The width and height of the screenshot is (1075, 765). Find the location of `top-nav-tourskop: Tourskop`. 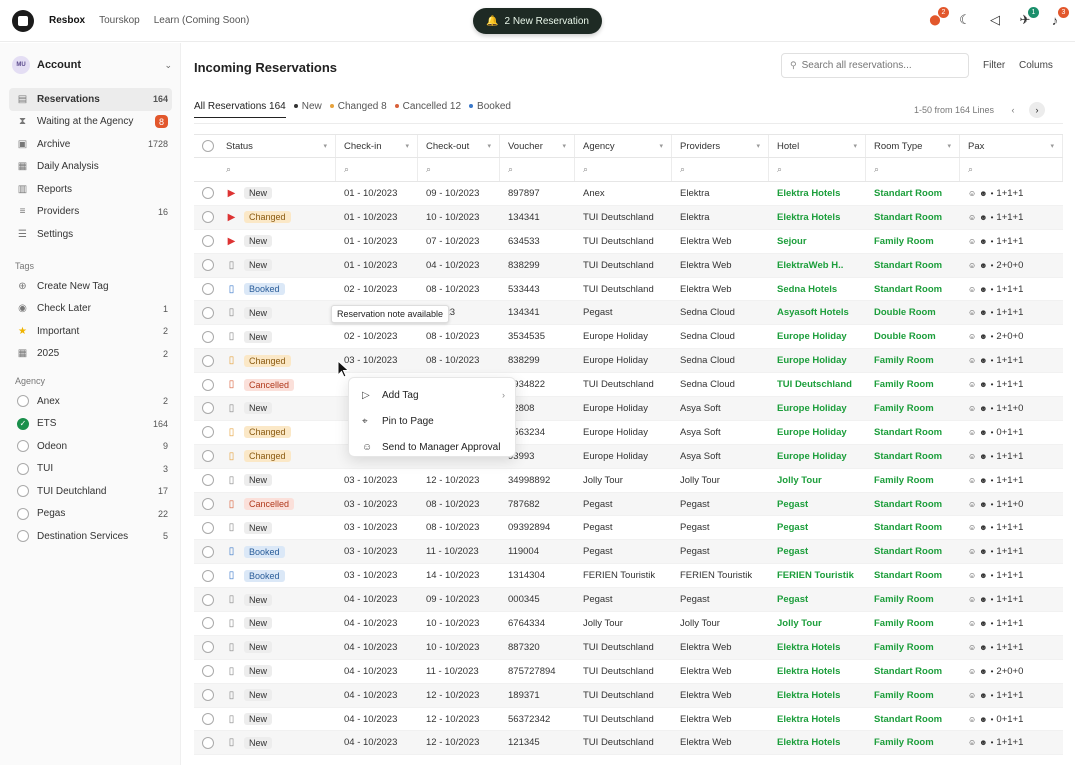

top-nav-tourskop: Tourskop is located at coordinates (119, 20).